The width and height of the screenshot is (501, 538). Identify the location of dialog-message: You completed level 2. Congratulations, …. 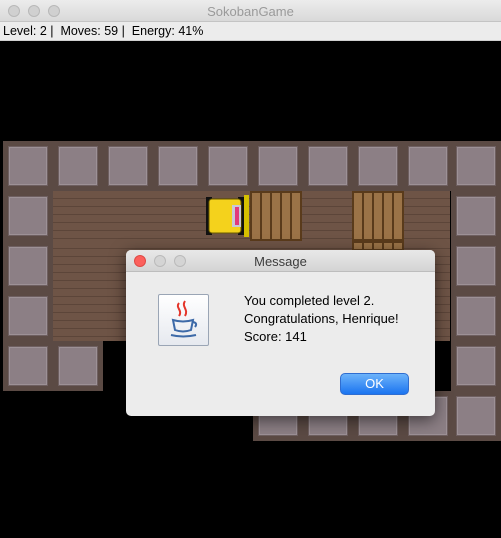
(321, 319).